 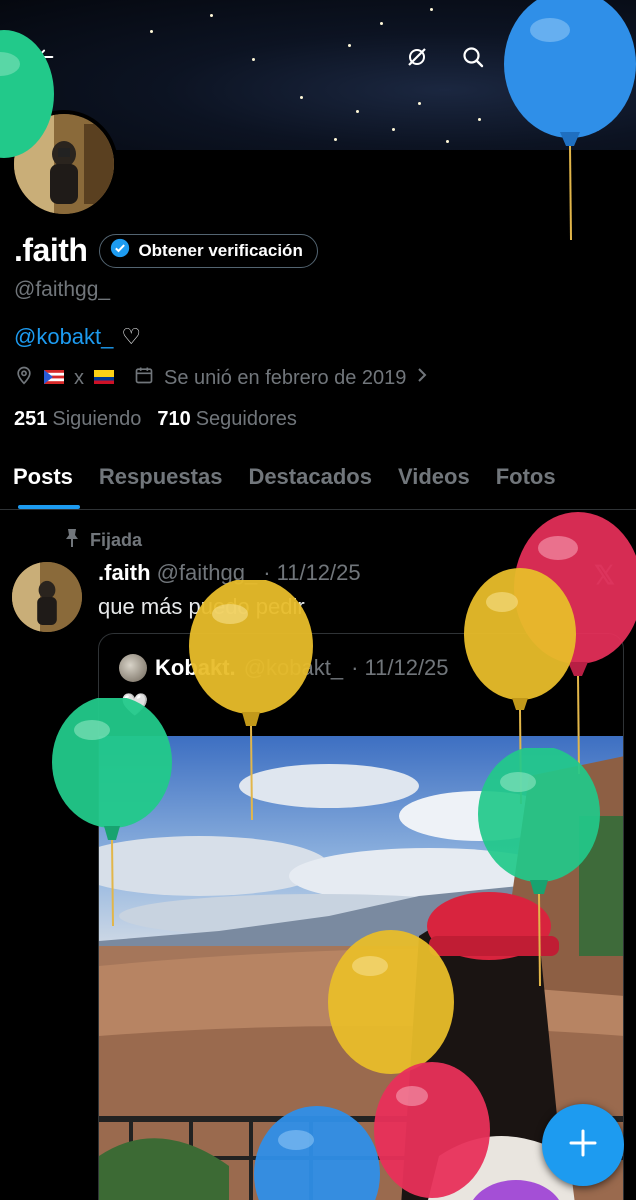 I want to click on pinned-label: Fijada, so click(x=116, y=540).